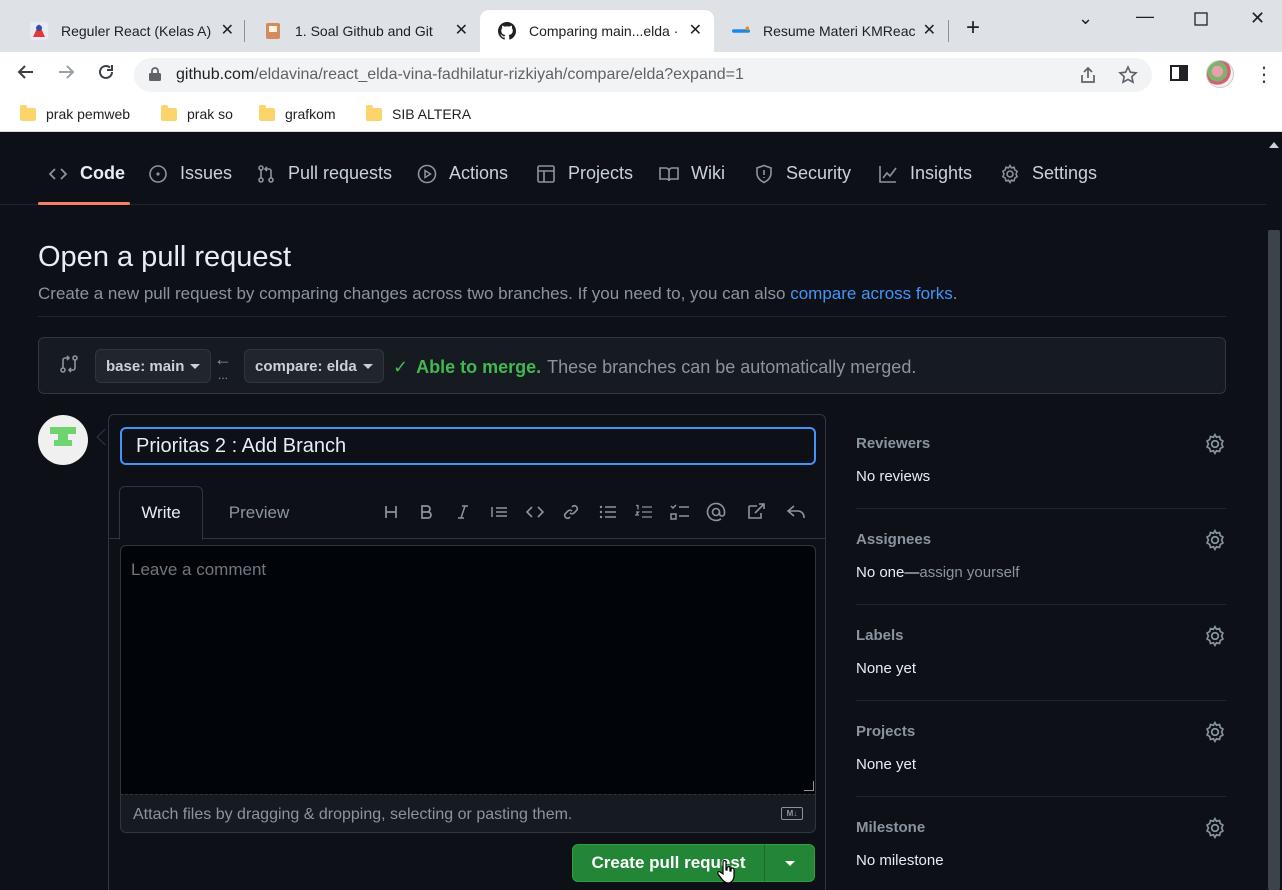 The image size is (1282, 890). What do you see at coordinates (885, 731) in the screenshot?
I see `projects-label: Projects` at bounding box center [885, 731].